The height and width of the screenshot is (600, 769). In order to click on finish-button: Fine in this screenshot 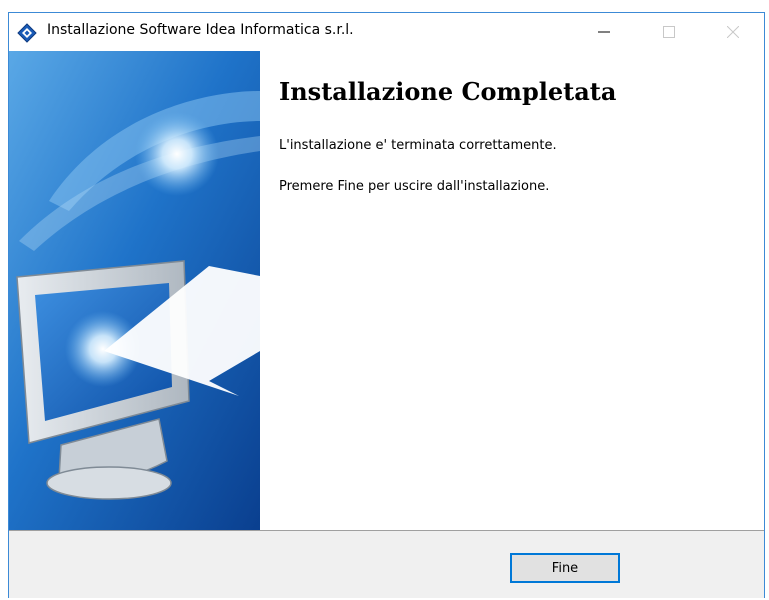, I will do `click(565, 568)`.